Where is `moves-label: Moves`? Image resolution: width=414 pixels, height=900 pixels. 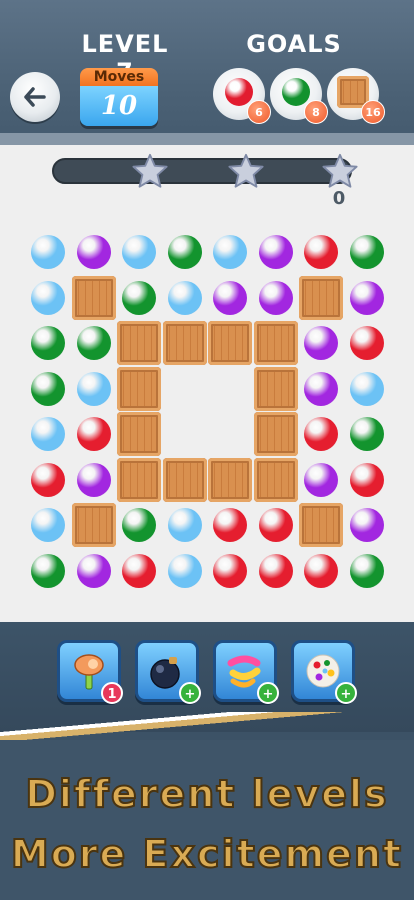 moves-label: Moves is located at coordinates (119, 77).